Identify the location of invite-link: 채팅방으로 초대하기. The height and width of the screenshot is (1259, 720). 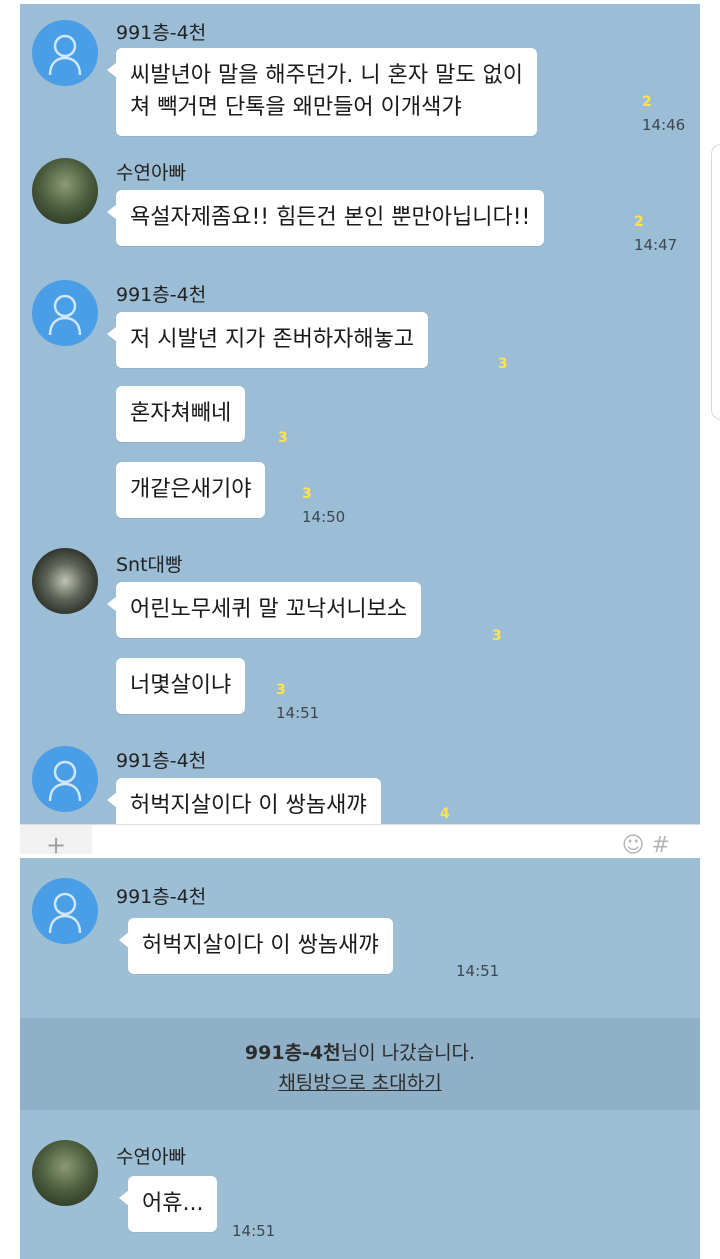
(359, 1083).